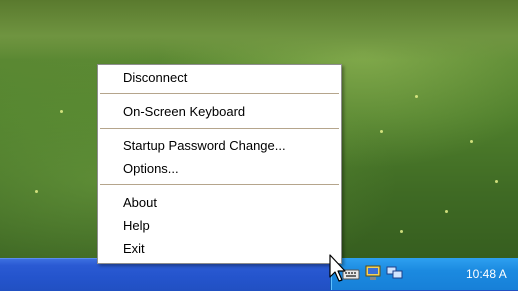  What do you see at coordinates (219, 249) in the screenshot?
I see `menu-item-exit: Exit` at bounding box center [219, 249].